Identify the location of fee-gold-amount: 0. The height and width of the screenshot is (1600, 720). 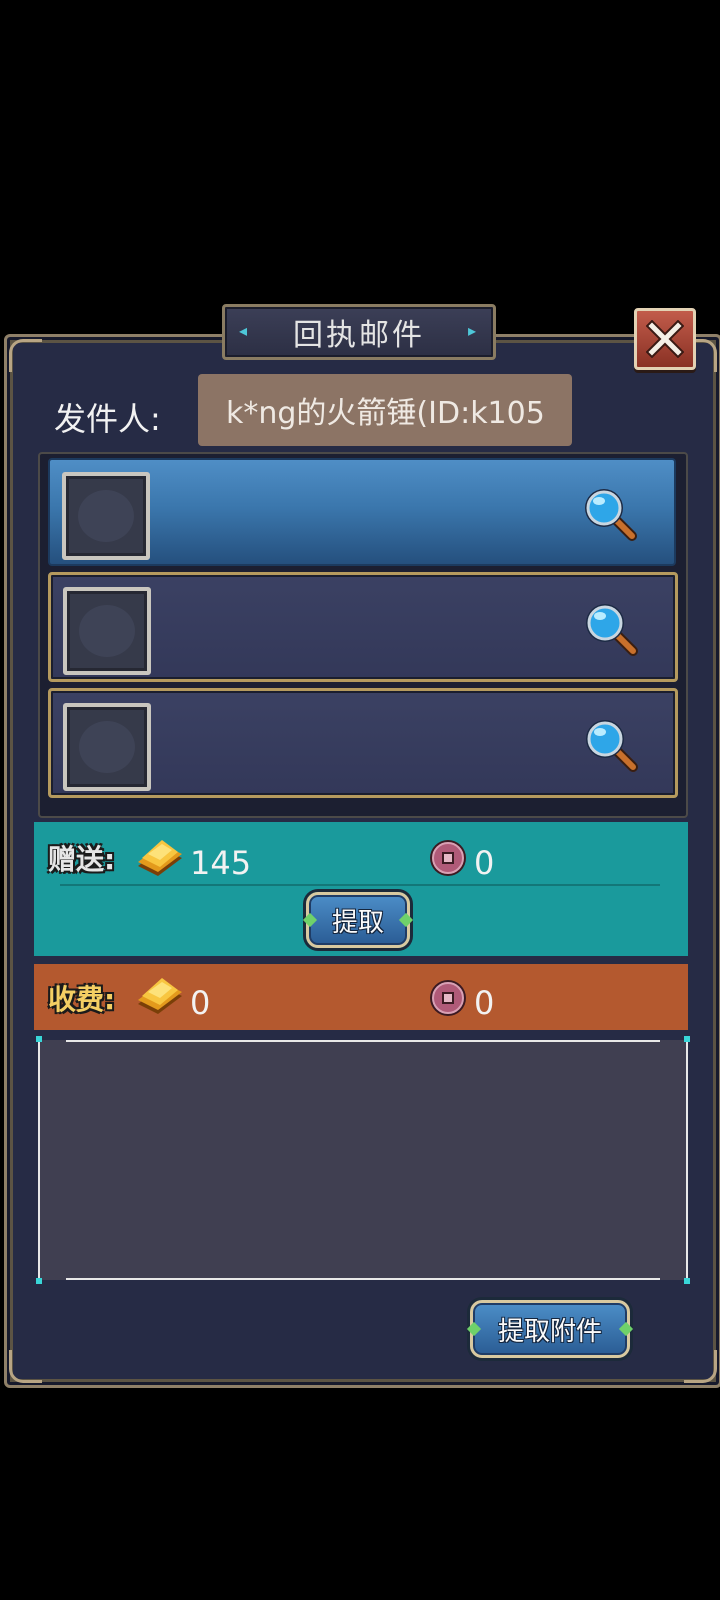
(200, 1003).